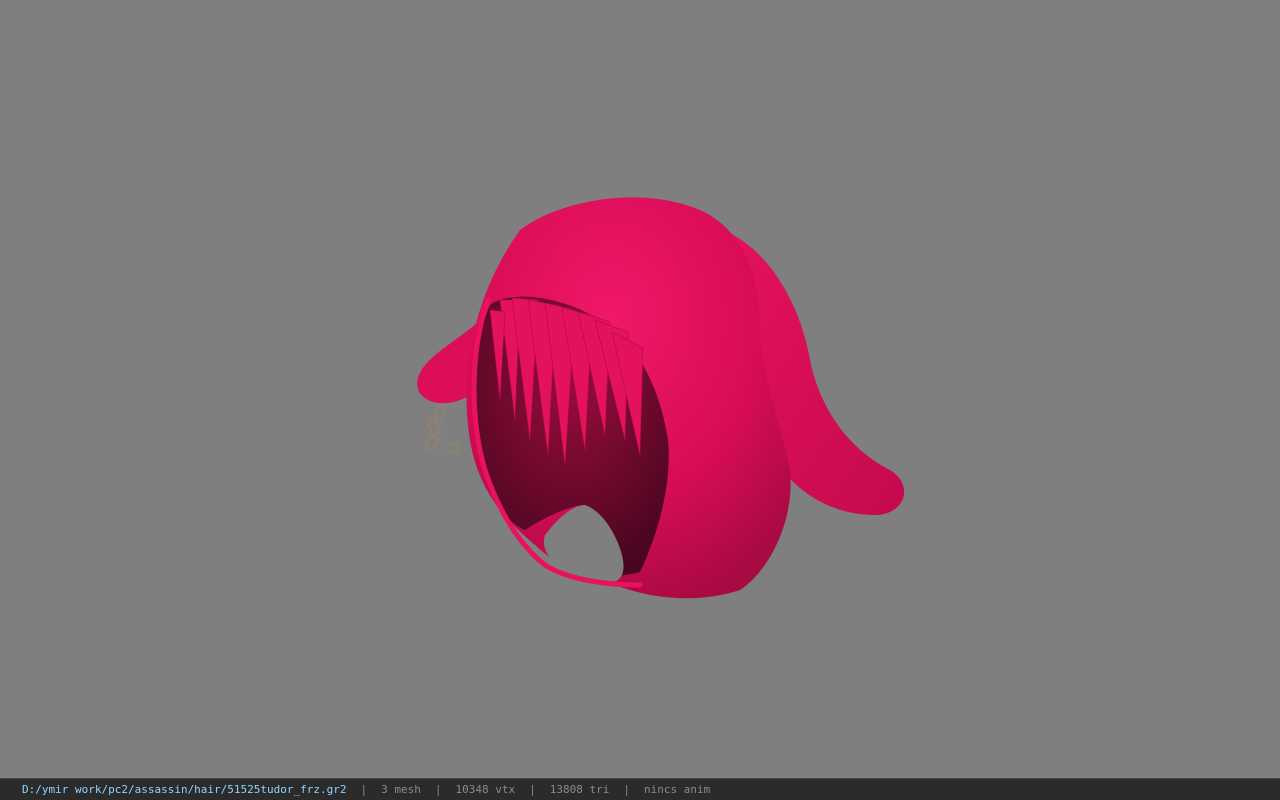 The image size is (1280, 800). What do you see at coordinates (485, 789) in the screenshot?
I see `vertex-count-label: 10348 vtx` at bounding box center [485, 789].